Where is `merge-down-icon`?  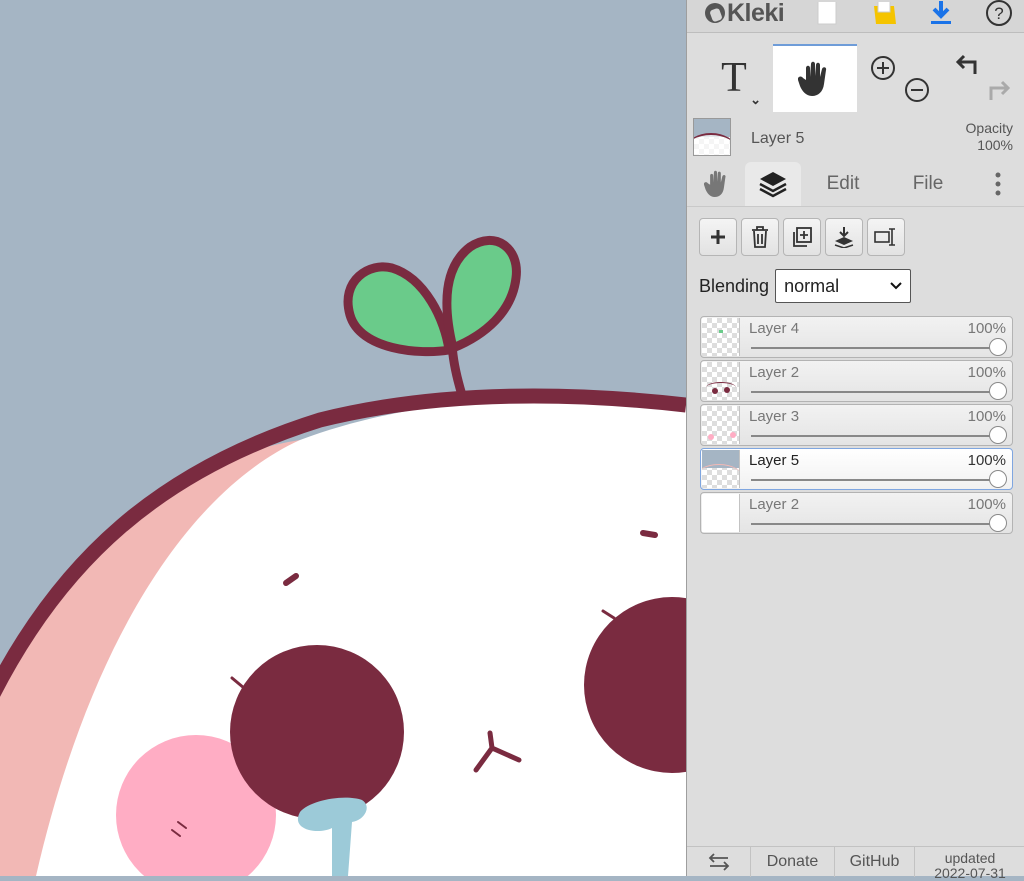 merge-down-icon is located at coordinates (844, 237).